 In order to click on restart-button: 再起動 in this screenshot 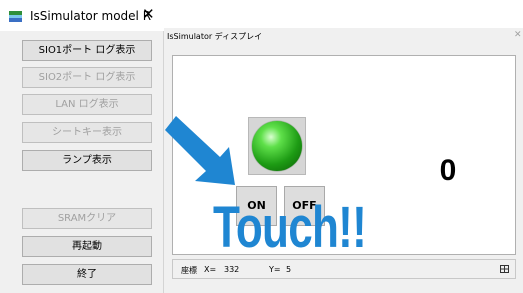, I will do `click(87, 246)`.